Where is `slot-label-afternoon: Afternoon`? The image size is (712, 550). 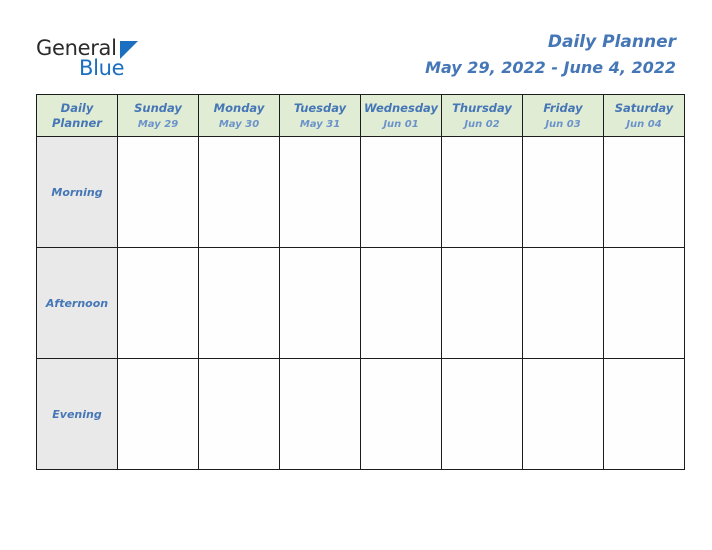
slot-label-afternoon: Afternoon is located at coordinates (77, 303).